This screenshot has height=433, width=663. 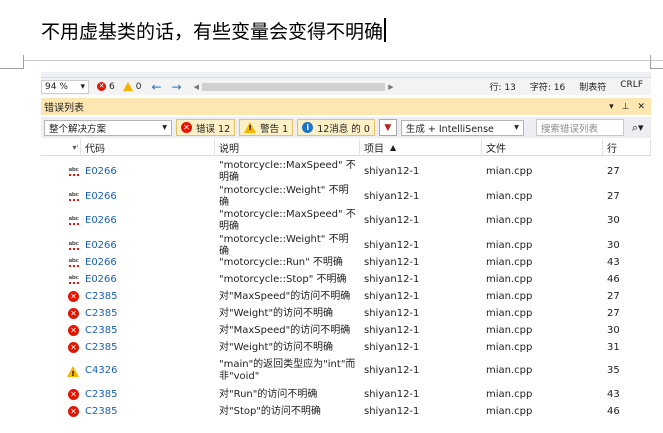 What do you see at coordinates (343, 60) in the screenshot?
I see `page-divider` at bounding box center [343, 60].